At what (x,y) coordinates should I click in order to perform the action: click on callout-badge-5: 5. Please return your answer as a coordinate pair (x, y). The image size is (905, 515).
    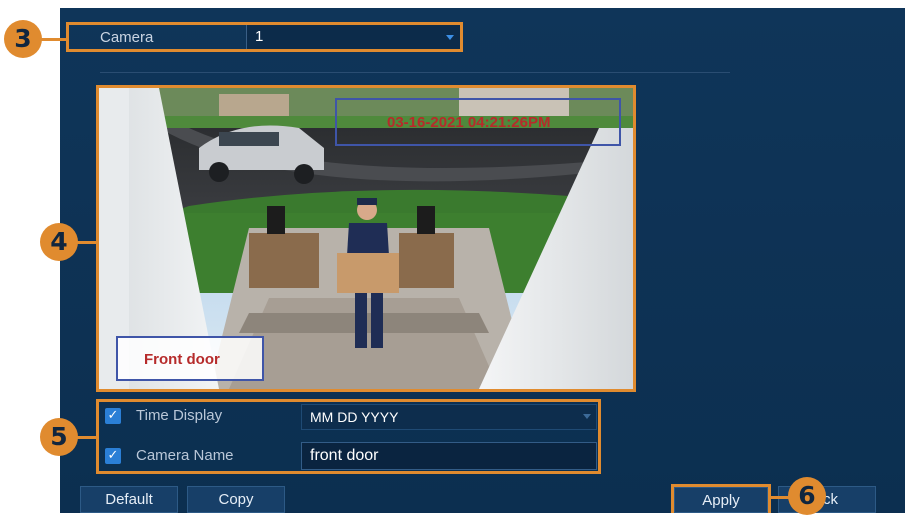
    Looking at the image, I should click on (59, 437).